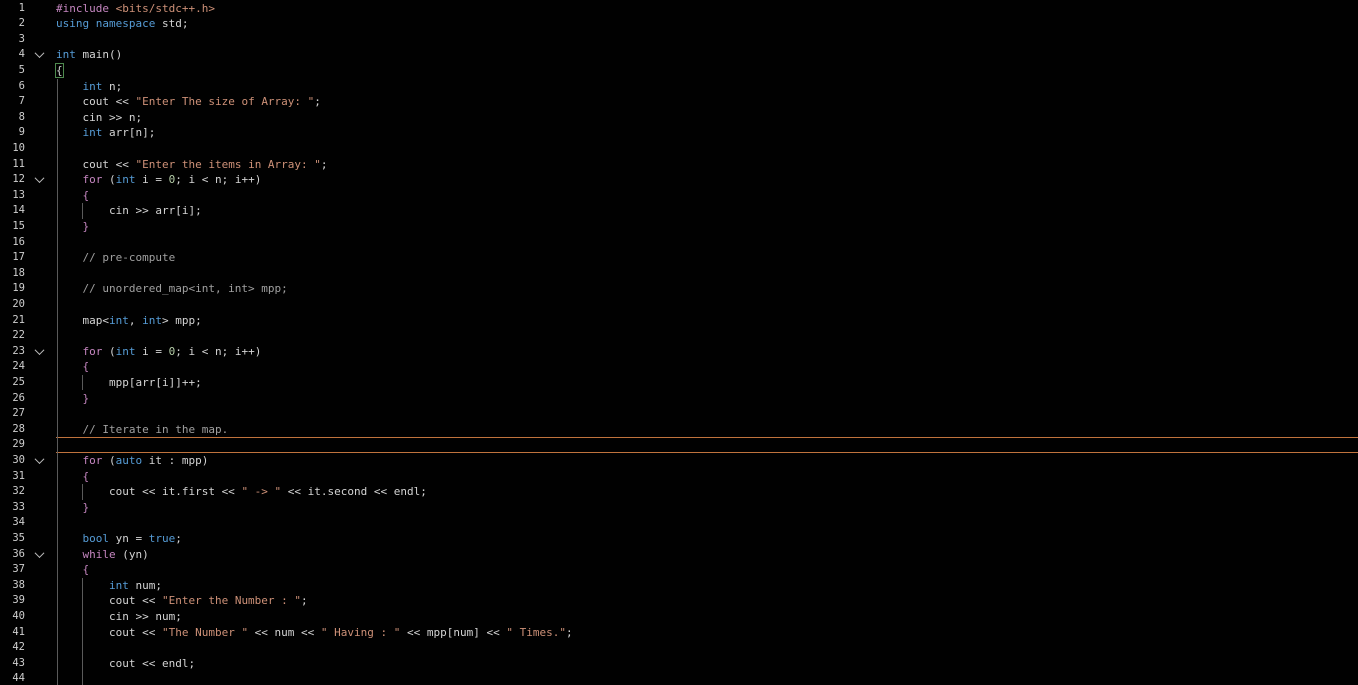  What do you see at coordinates (679, 445) in the screenshot?
I see `code-line: 29` at bounding box center [679, 445].